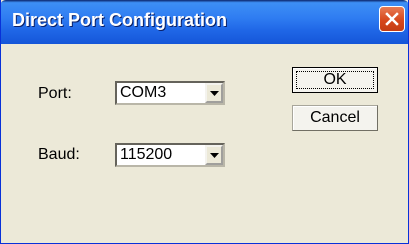 Image resolution: width=409 pixels, height=244 pixels. Describe the element at coordinates (335, 118) in the screenshot. I see `cancel-button: Cancel` at that location.